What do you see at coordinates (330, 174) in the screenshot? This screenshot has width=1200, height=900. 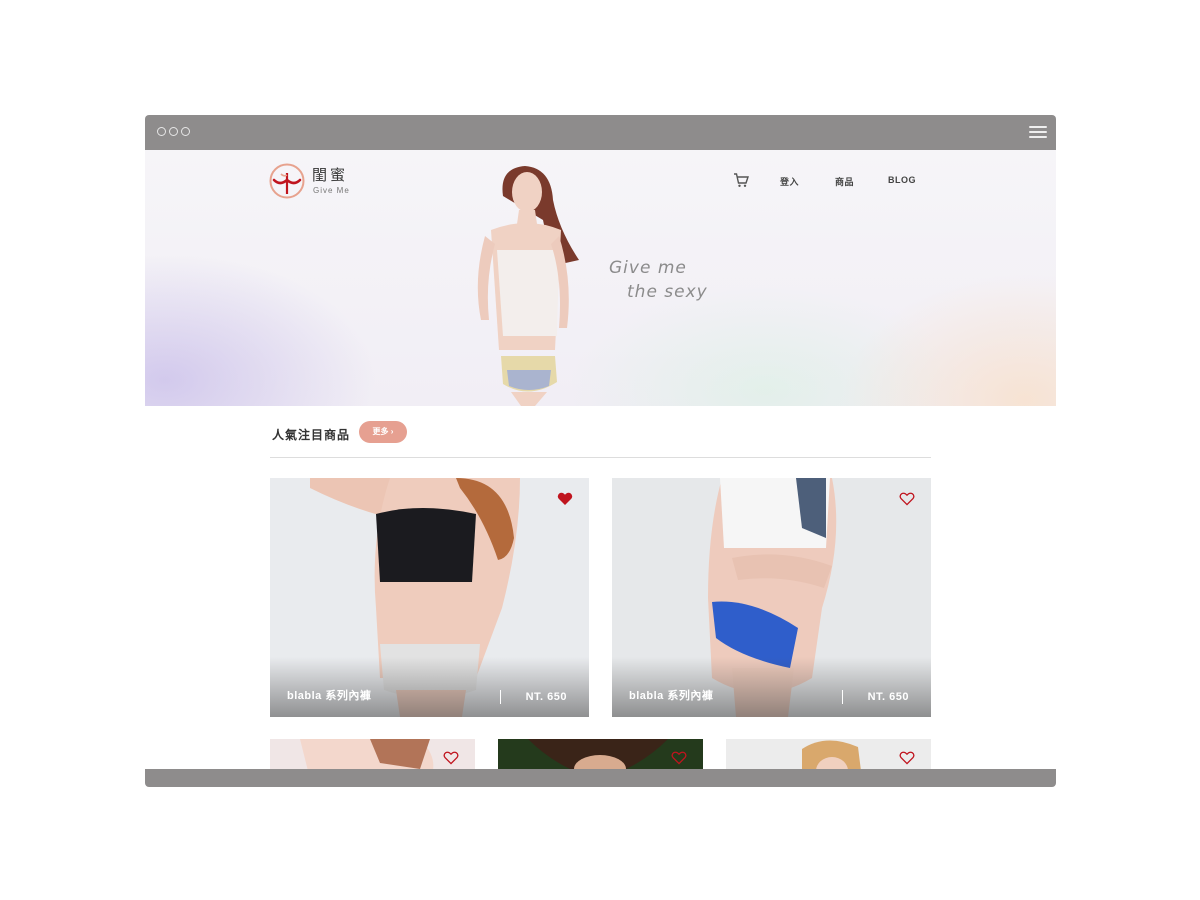 I see `brand-name-cn: 閨蜜` at bounding box center [330, 174].